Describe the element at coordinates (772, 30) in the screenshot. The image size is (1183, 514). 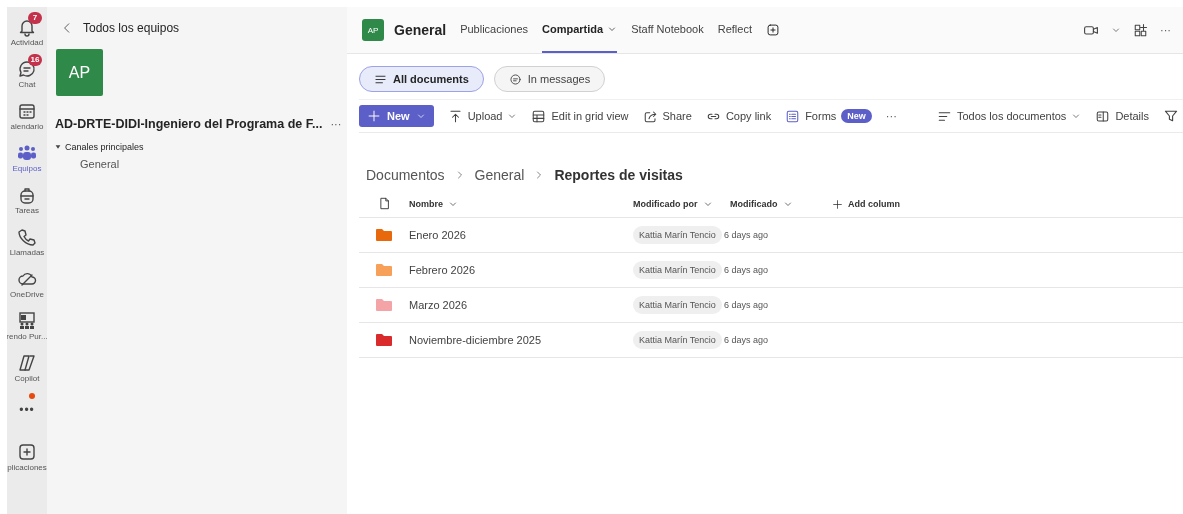
I see `add-tab-icon` at that location.